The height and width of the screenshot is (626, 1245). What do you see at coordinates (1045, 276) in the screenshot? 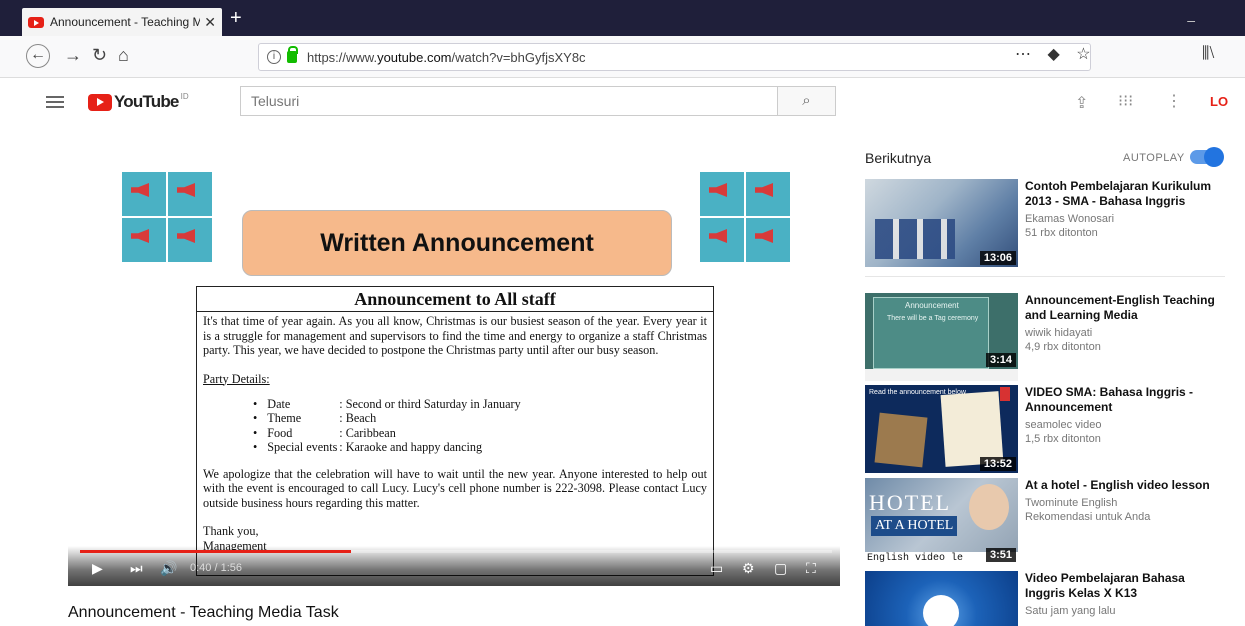
I see `sidebar-divider` at bounding box center [1045, 276].